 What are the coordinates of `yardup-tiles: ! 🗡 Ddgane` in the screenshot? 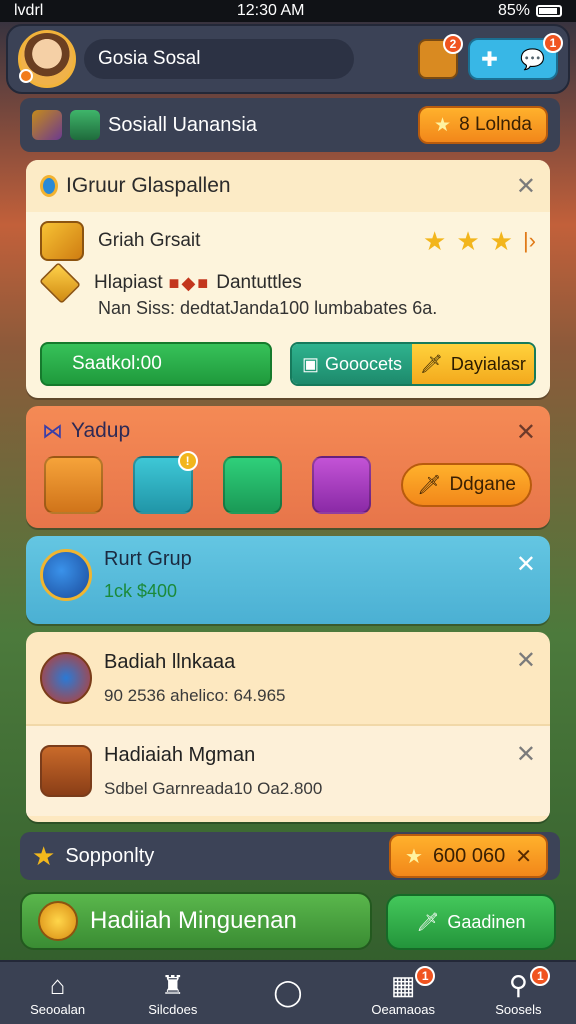 It's located at (288, 482).